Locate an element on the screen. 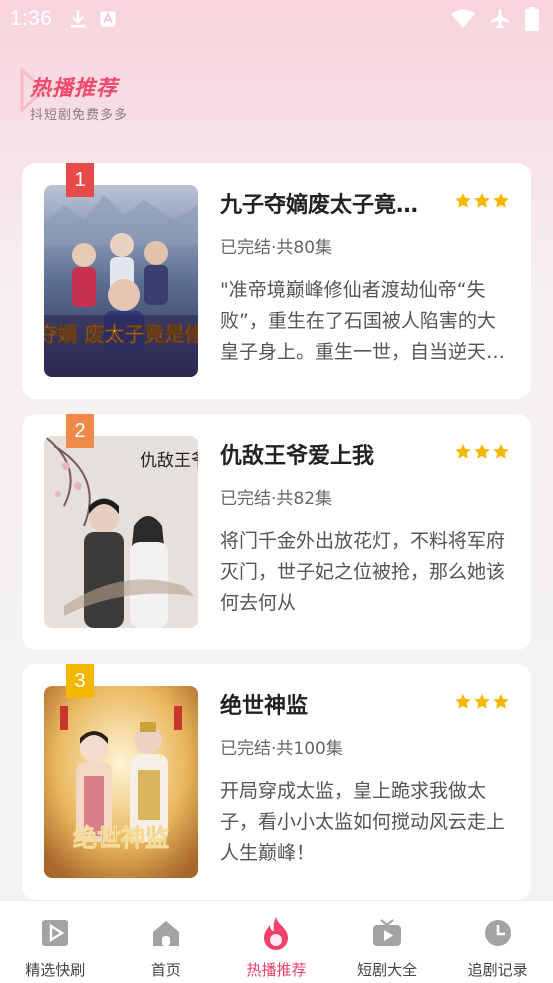 The height and width of the screenshot is (983, 553). status-time: 1:36 is located at coordinates (31, 18).